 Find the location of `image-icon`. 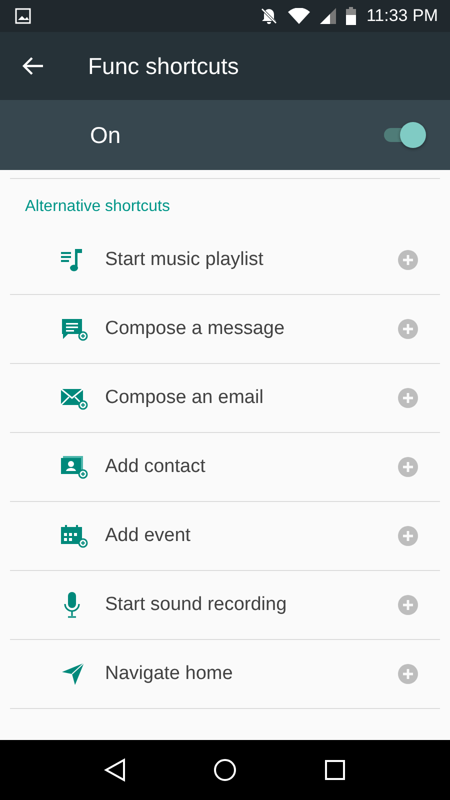

image-icon is located at coordinates (23, 16).